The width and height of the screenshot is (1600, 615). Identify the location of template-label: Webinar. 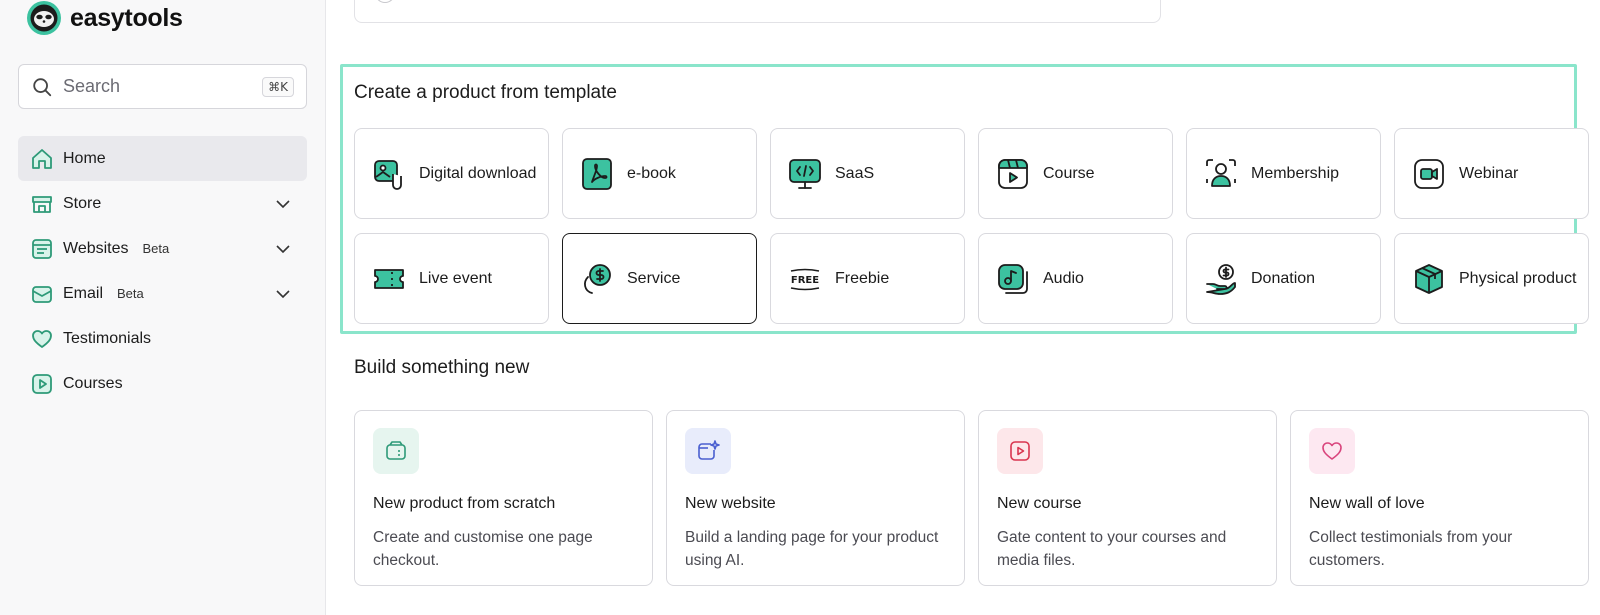
(1489, 173).